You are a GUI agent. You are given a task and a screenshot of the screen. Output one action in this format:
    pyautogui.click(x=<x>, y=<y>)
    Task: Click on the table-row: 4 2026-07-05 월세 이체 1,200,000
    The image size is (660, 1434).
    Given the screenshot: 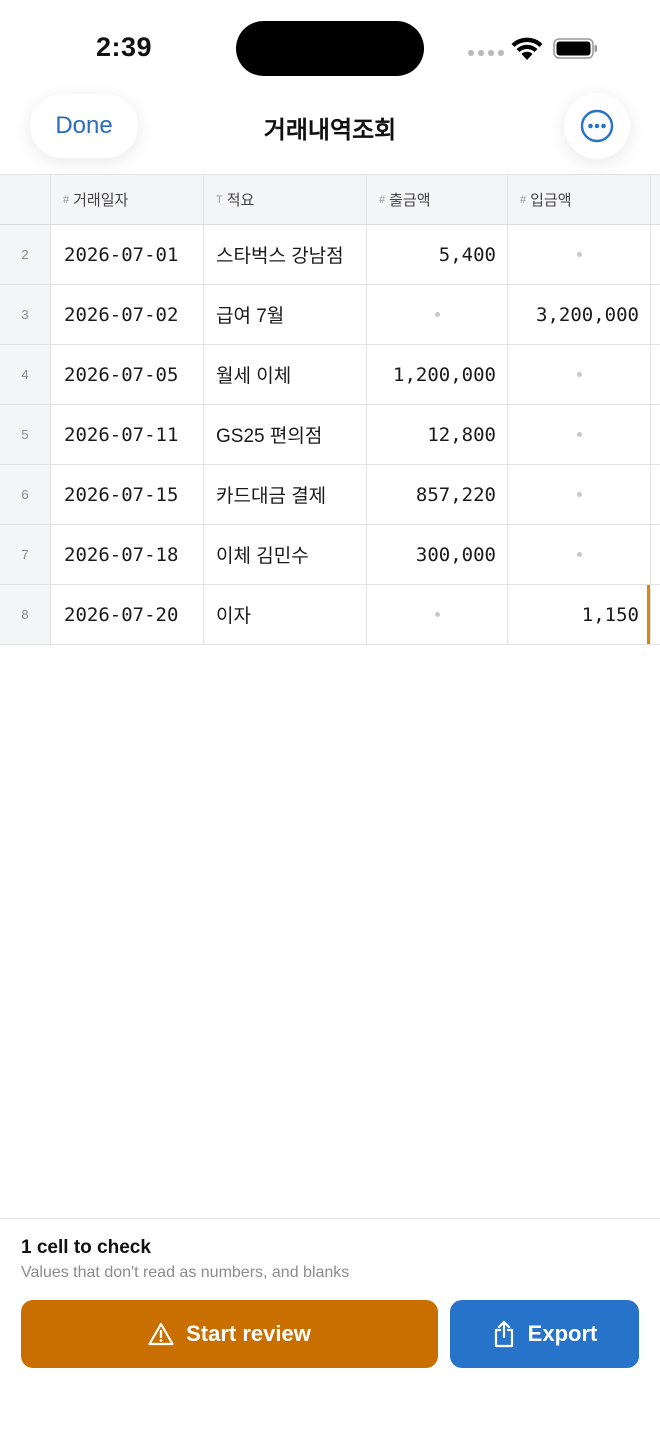 What is the action you would take?
    pyautogui.click(x=330, y=375)
    